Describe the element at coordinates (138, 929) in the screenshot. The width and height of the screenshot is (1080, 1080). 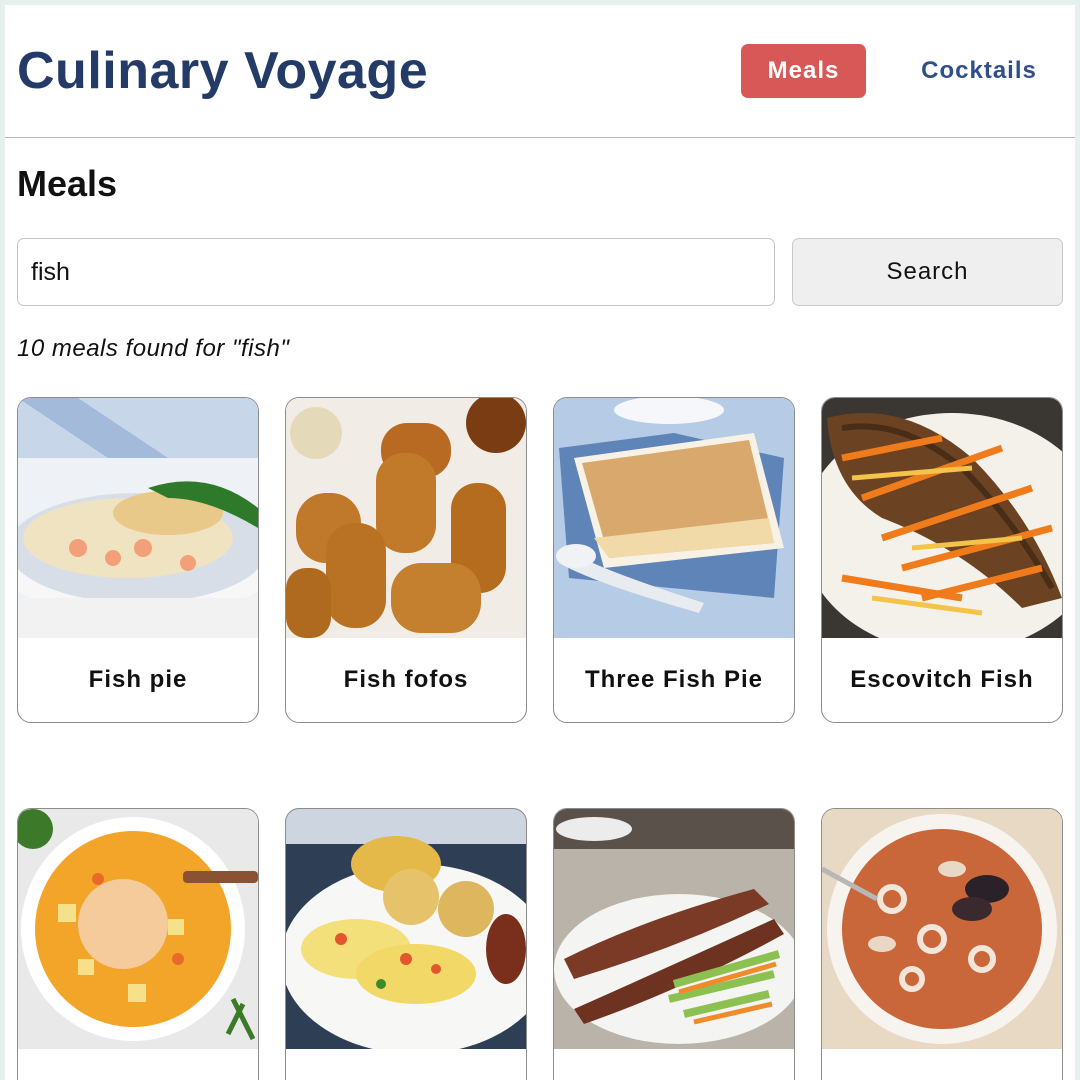
I see `fish-soup-photo` at that location.